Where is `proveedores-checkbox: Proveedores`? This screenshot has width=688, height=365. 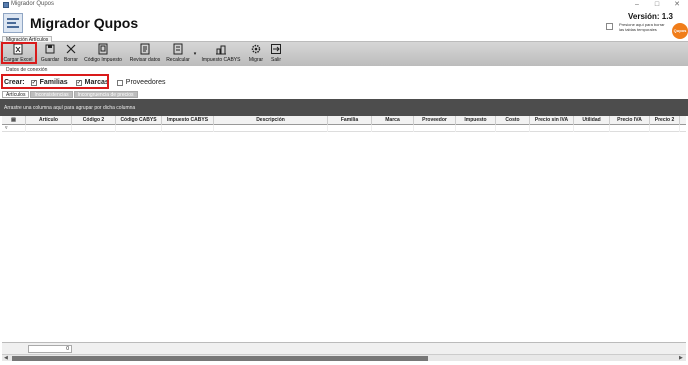
proveedores-checkbox: Proveedores is located at coordinates (140, 82).